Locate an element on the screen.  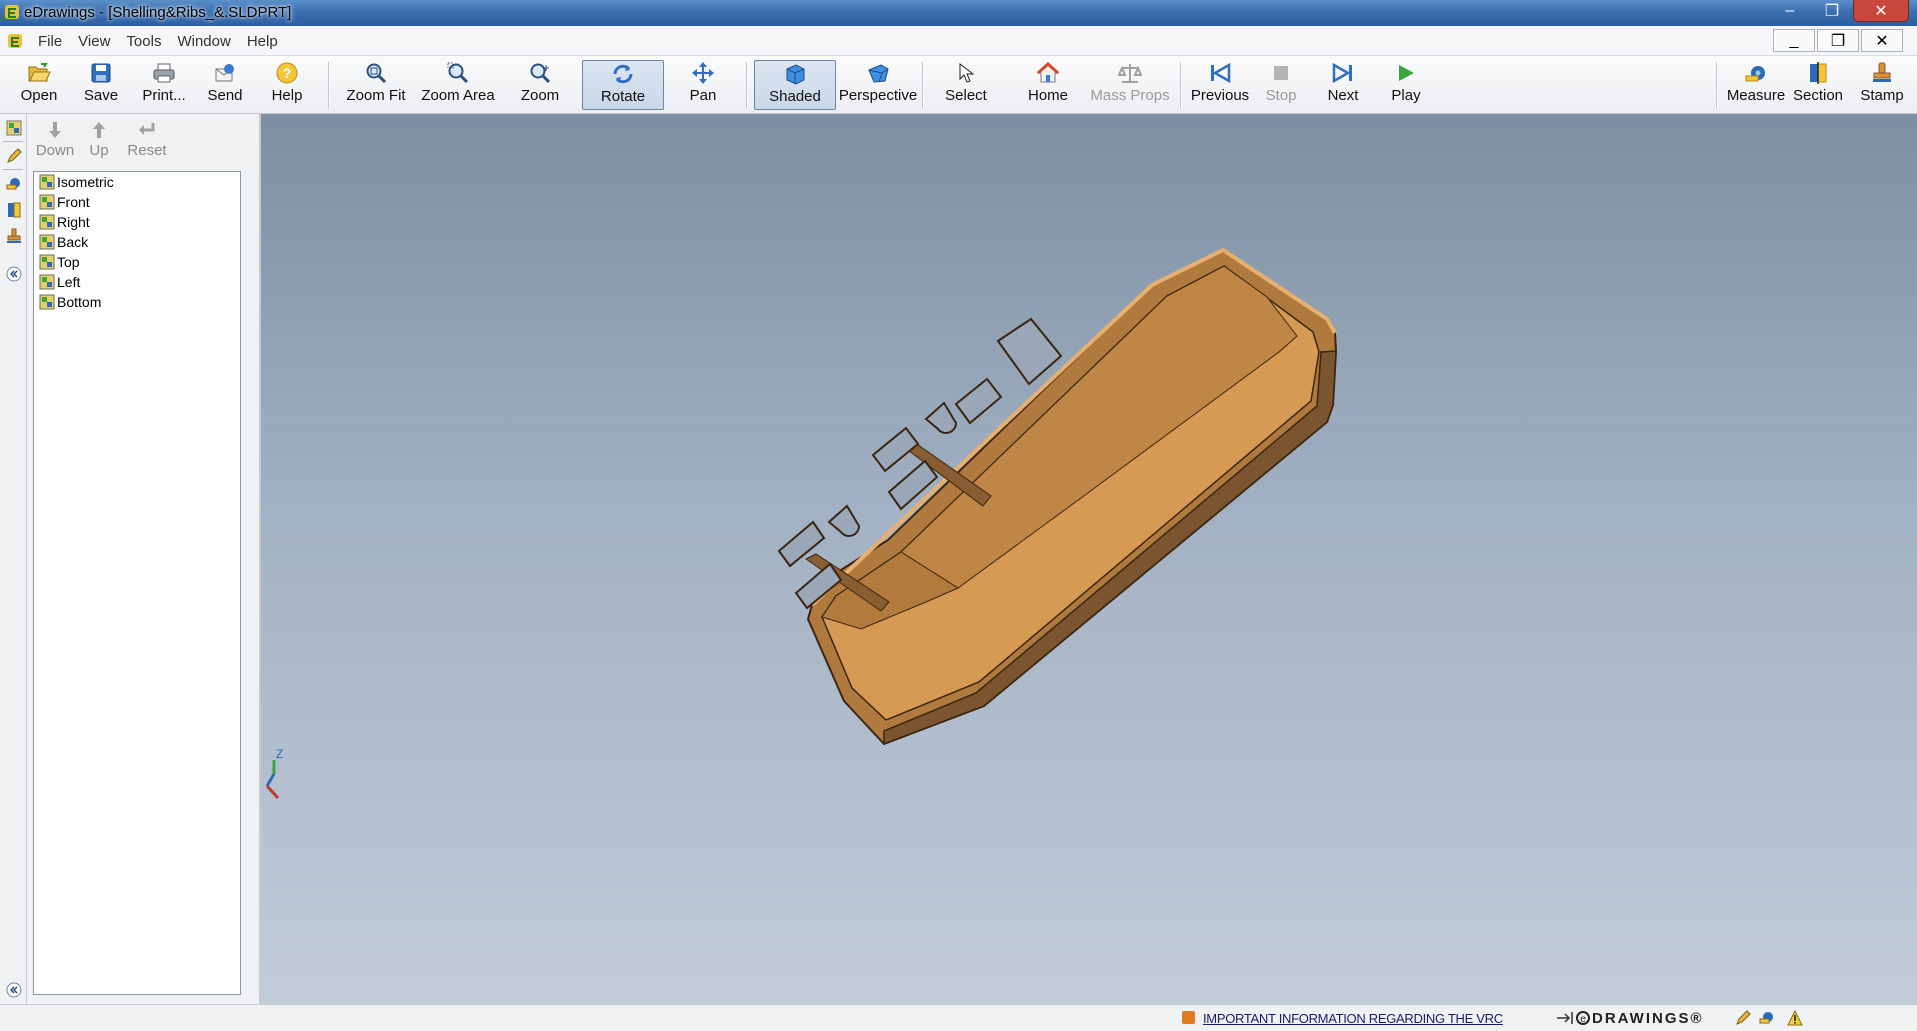
menu-file: File is located at coordinates (50, 41).